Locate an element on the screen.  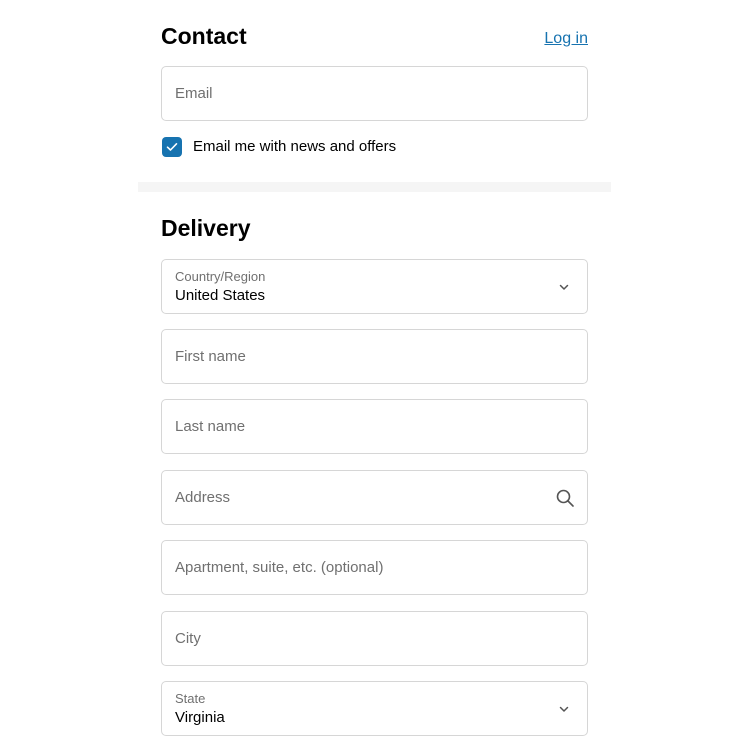
email-input is located at coordinates (374, 93).